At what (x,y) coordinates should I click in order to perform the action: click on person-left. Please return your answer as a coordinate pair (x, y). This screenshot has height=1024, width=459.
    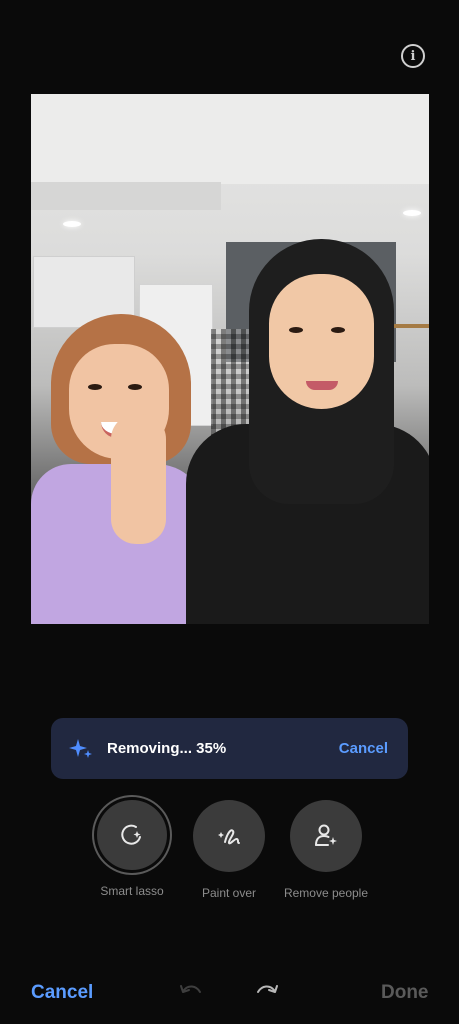
    Looking at the image, I should click on (118, 464).